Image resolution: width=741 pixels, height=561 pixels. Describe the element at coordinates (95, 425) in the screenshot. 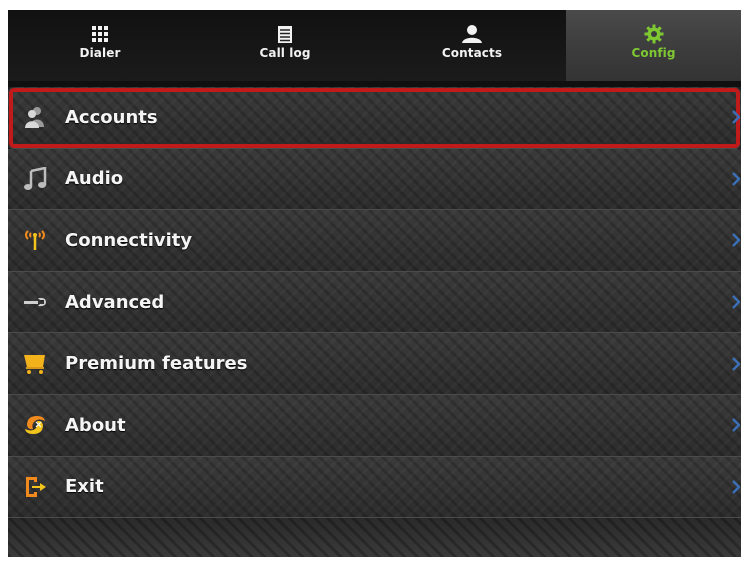

I see `menu-item-label: About` at that location.